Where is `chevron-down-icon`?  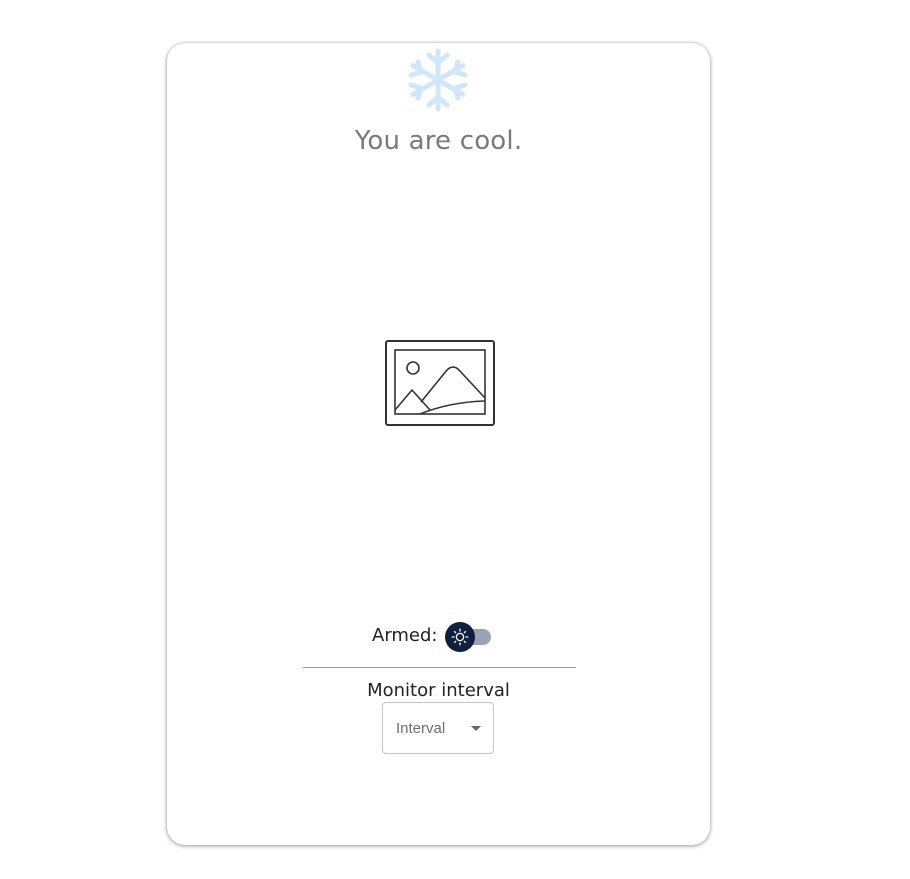 chevron-down-icon is located at coordinates (476, 728).